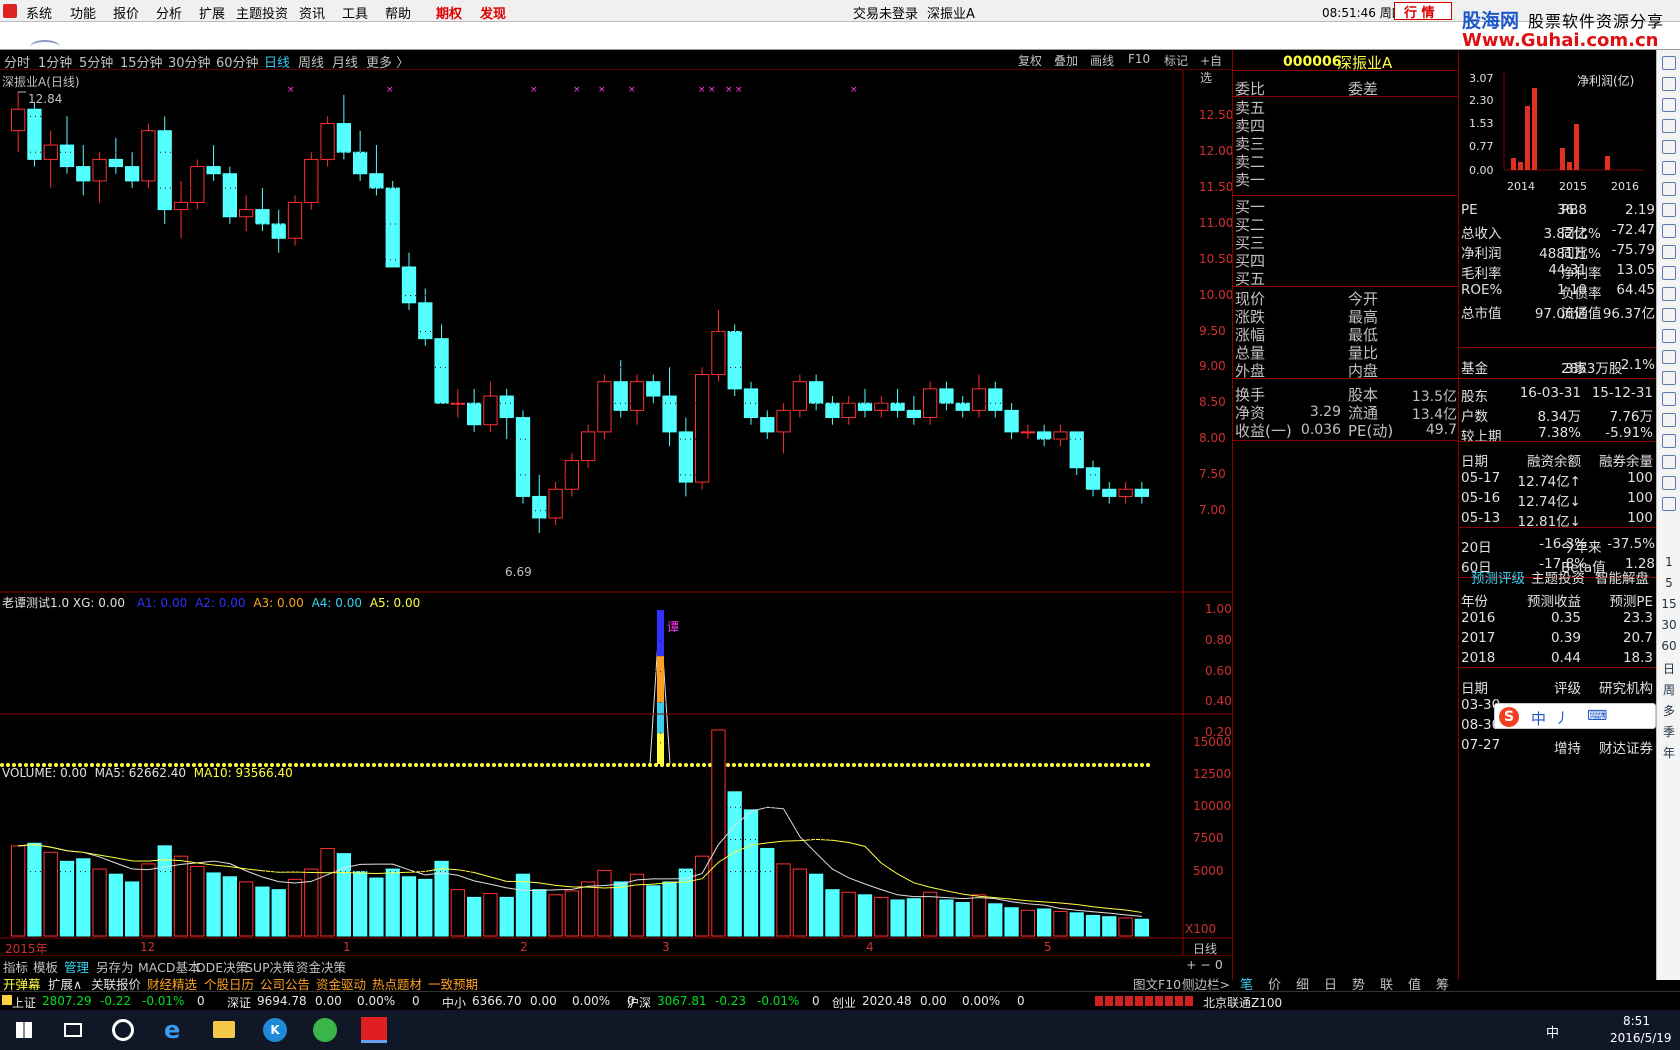 The height and width of the screenshot is (1050, 1680). What do you see at coordinates (1204, 964) in the screenshot?
I see `zoom-controls: + − 0` at bounding box center [1204, 964].